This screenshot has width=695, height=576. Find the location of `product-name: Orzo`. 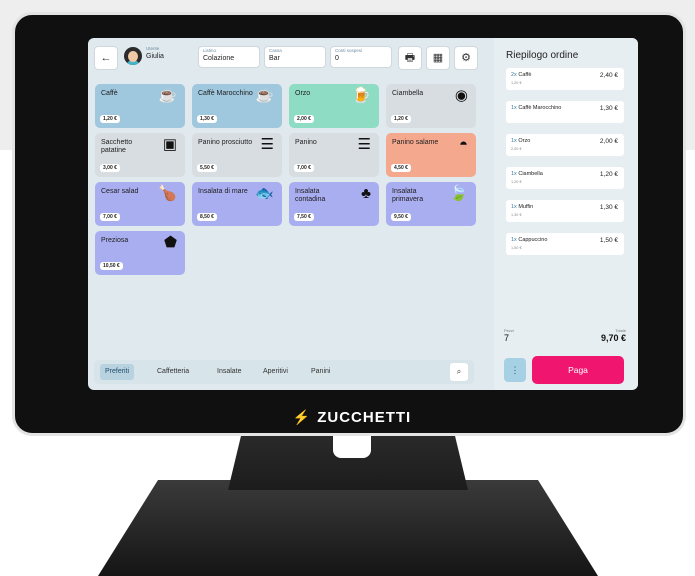

product-name: Orzo is located at coordinates (303, 93).